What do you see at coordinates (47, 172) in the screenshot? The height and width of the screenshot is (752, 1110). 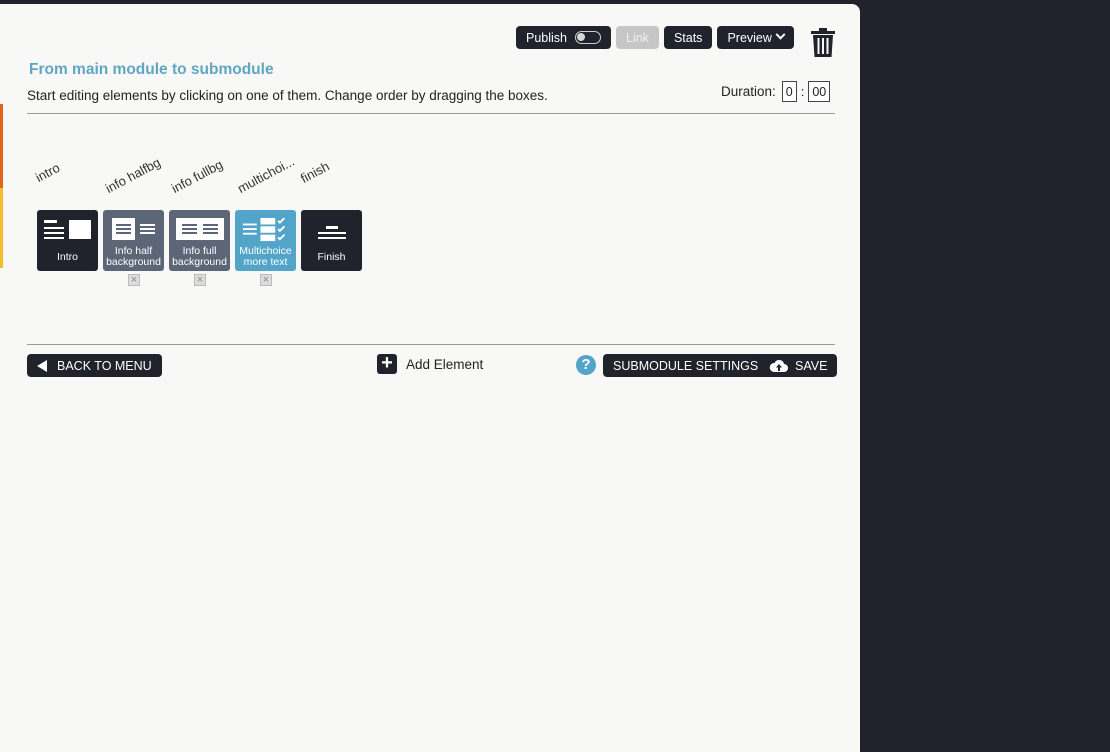 I see `element-label-intro: intro` at bounding box center [47, 172].